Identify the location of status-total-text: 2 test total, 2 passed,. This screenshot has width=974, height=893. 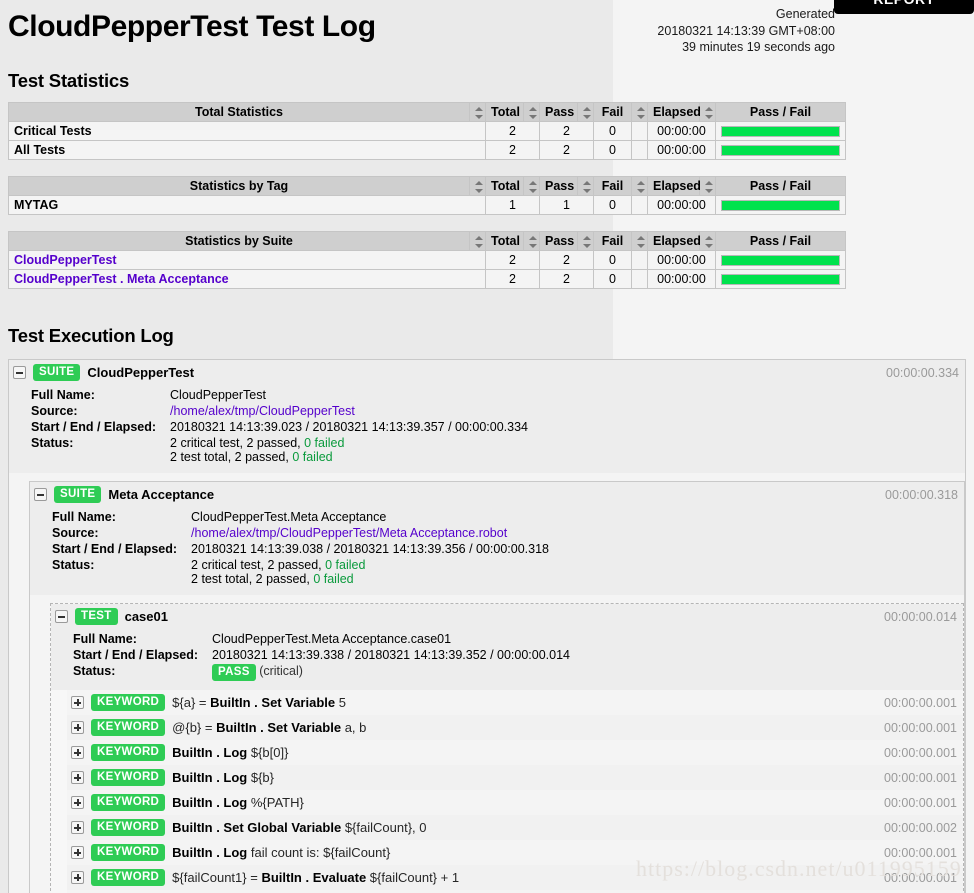
(231, 457).